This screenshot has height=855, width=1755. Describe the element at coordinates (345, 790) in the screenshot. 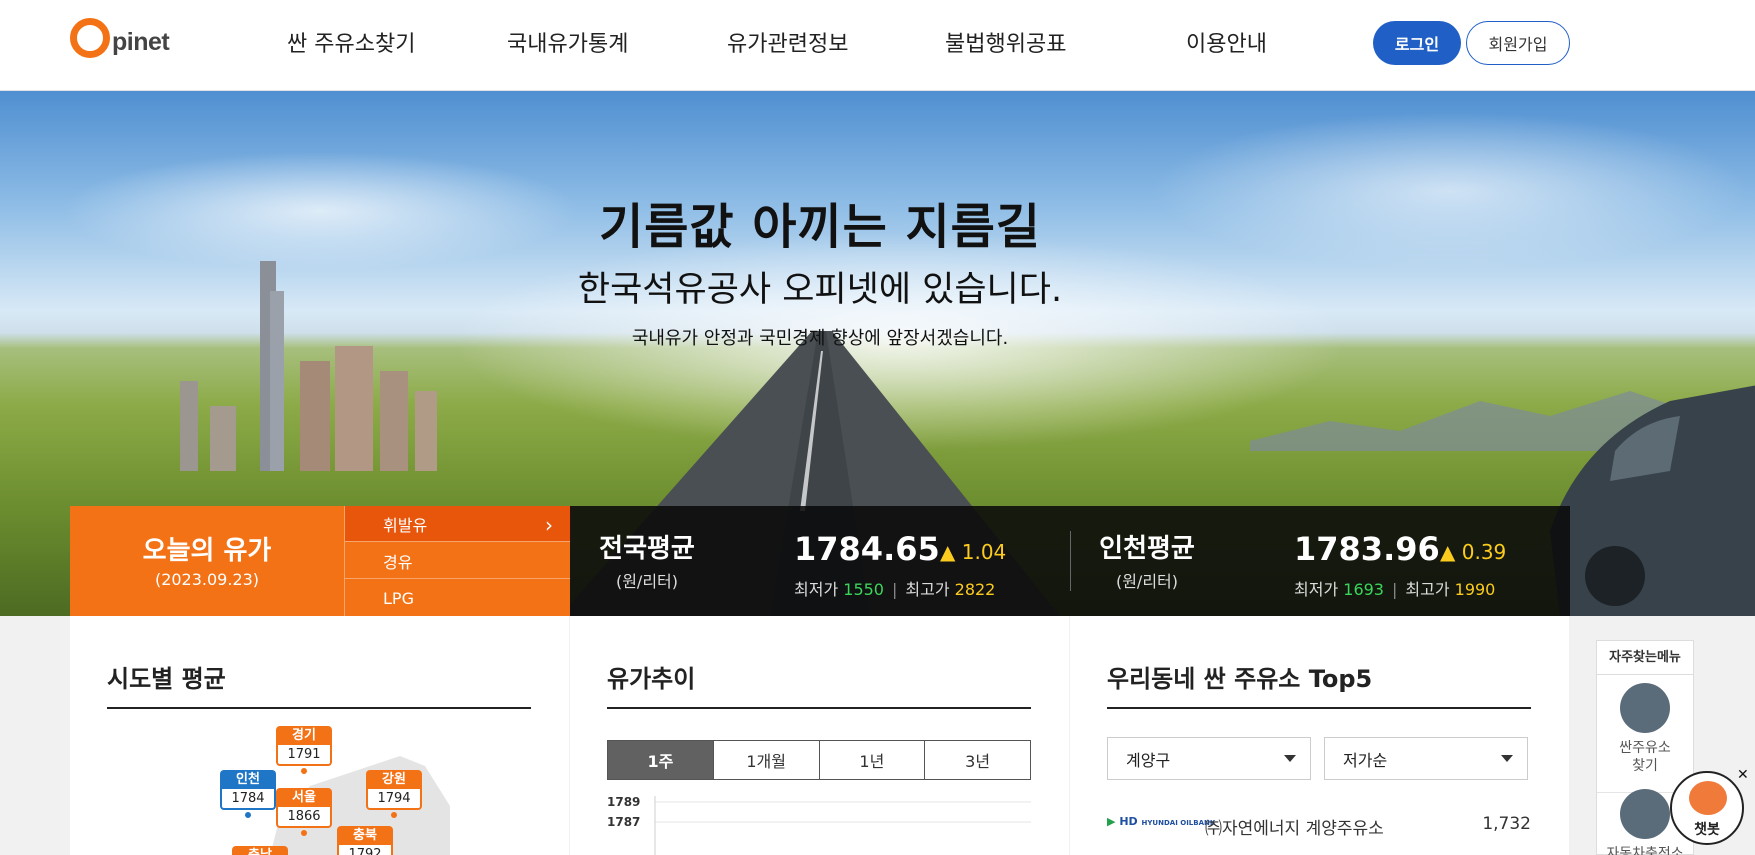

I see `korea-map: 경기1791 인천1784 서울1866 강원1794 충북1792 충남` at that location.